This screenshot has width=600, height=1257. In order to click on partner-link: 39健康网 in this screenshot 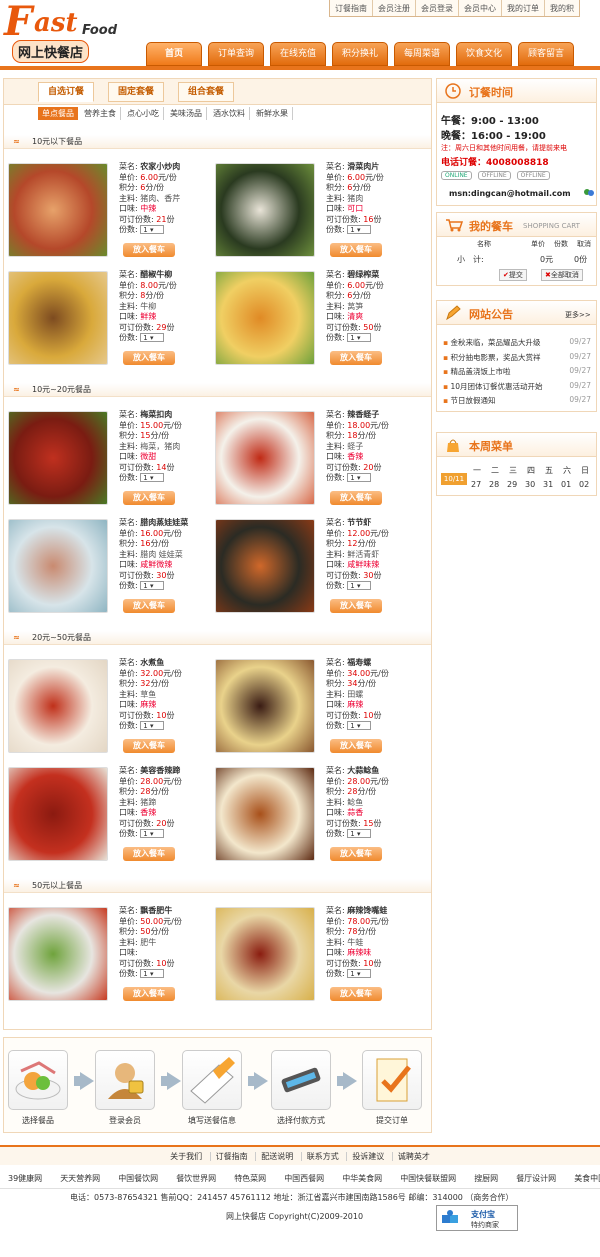, I will do `click(25, 1178)`.